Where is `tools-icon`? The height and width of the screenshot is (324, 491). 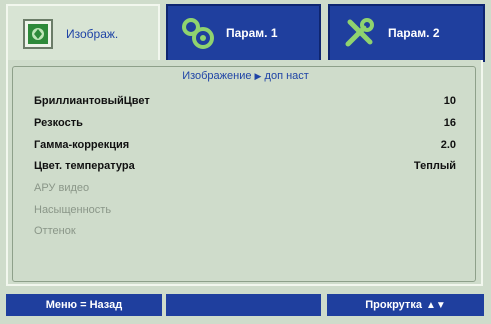 tools-icon is located at coordinates (360, 33).